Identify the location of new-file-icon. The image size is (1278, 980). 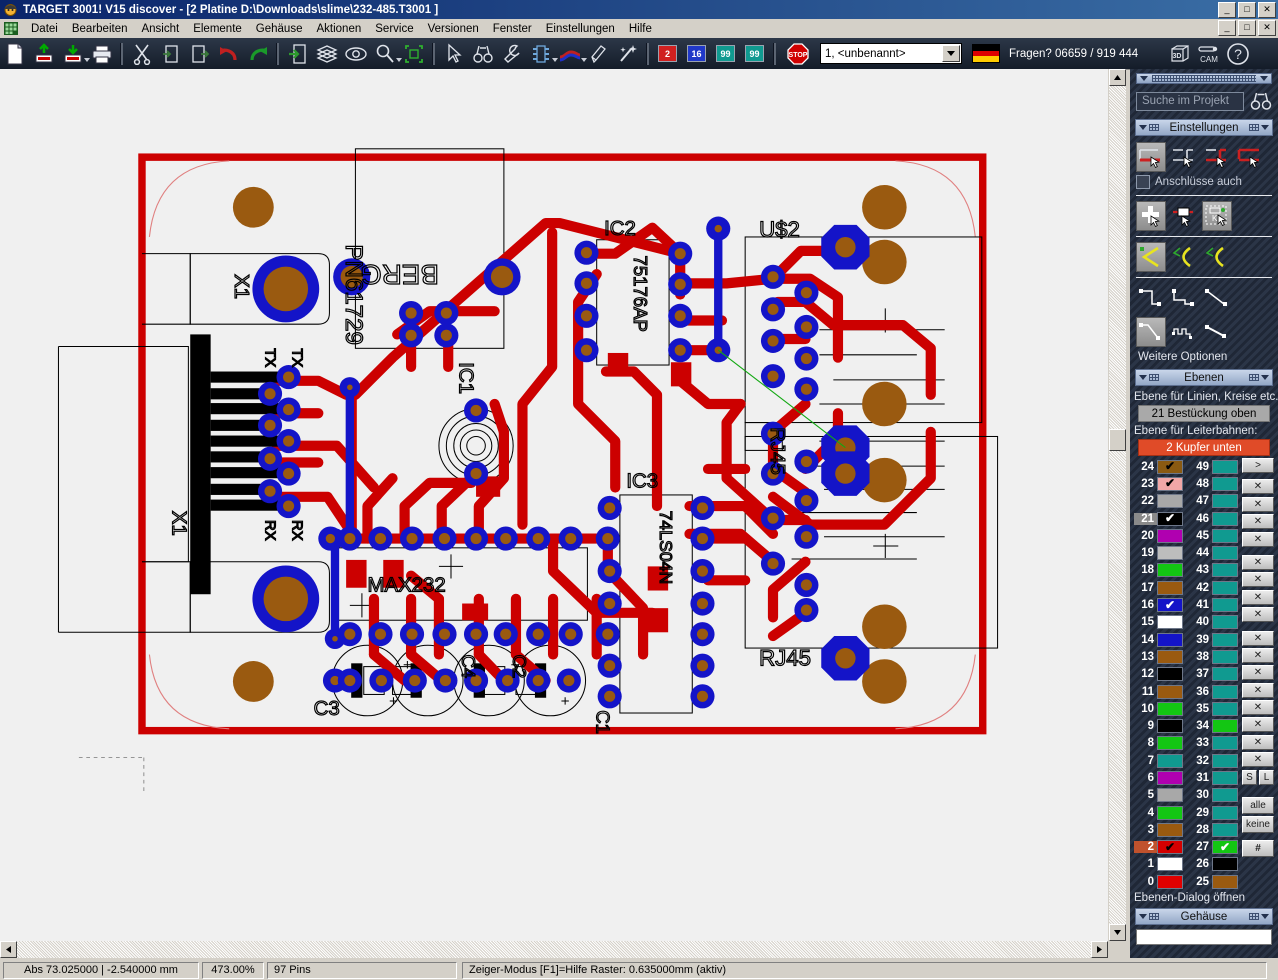
(14, 53).